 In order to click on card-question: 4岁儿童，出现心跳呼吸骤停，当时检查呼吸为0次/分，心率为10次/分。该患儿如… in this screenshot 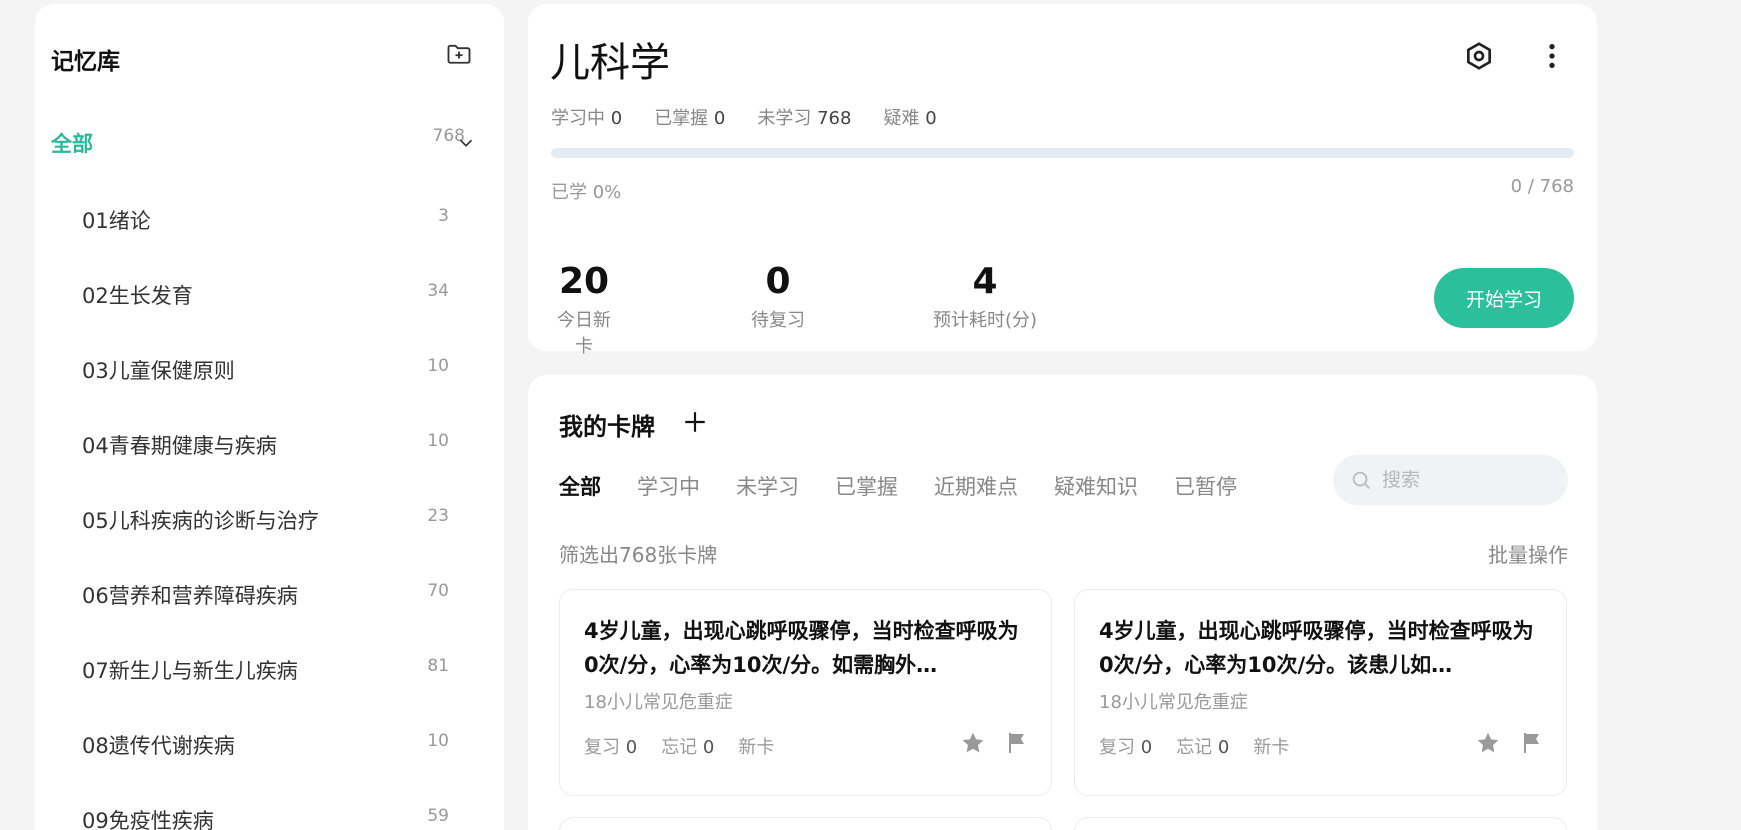, I will do `click(1316, 648)`.